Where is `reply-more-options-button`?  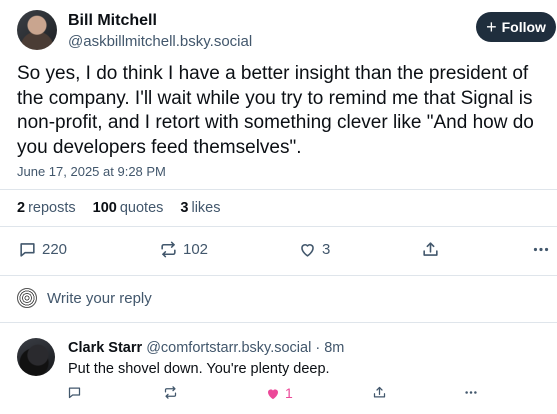 reply-more-options-button is located at coordinates (471, 392).